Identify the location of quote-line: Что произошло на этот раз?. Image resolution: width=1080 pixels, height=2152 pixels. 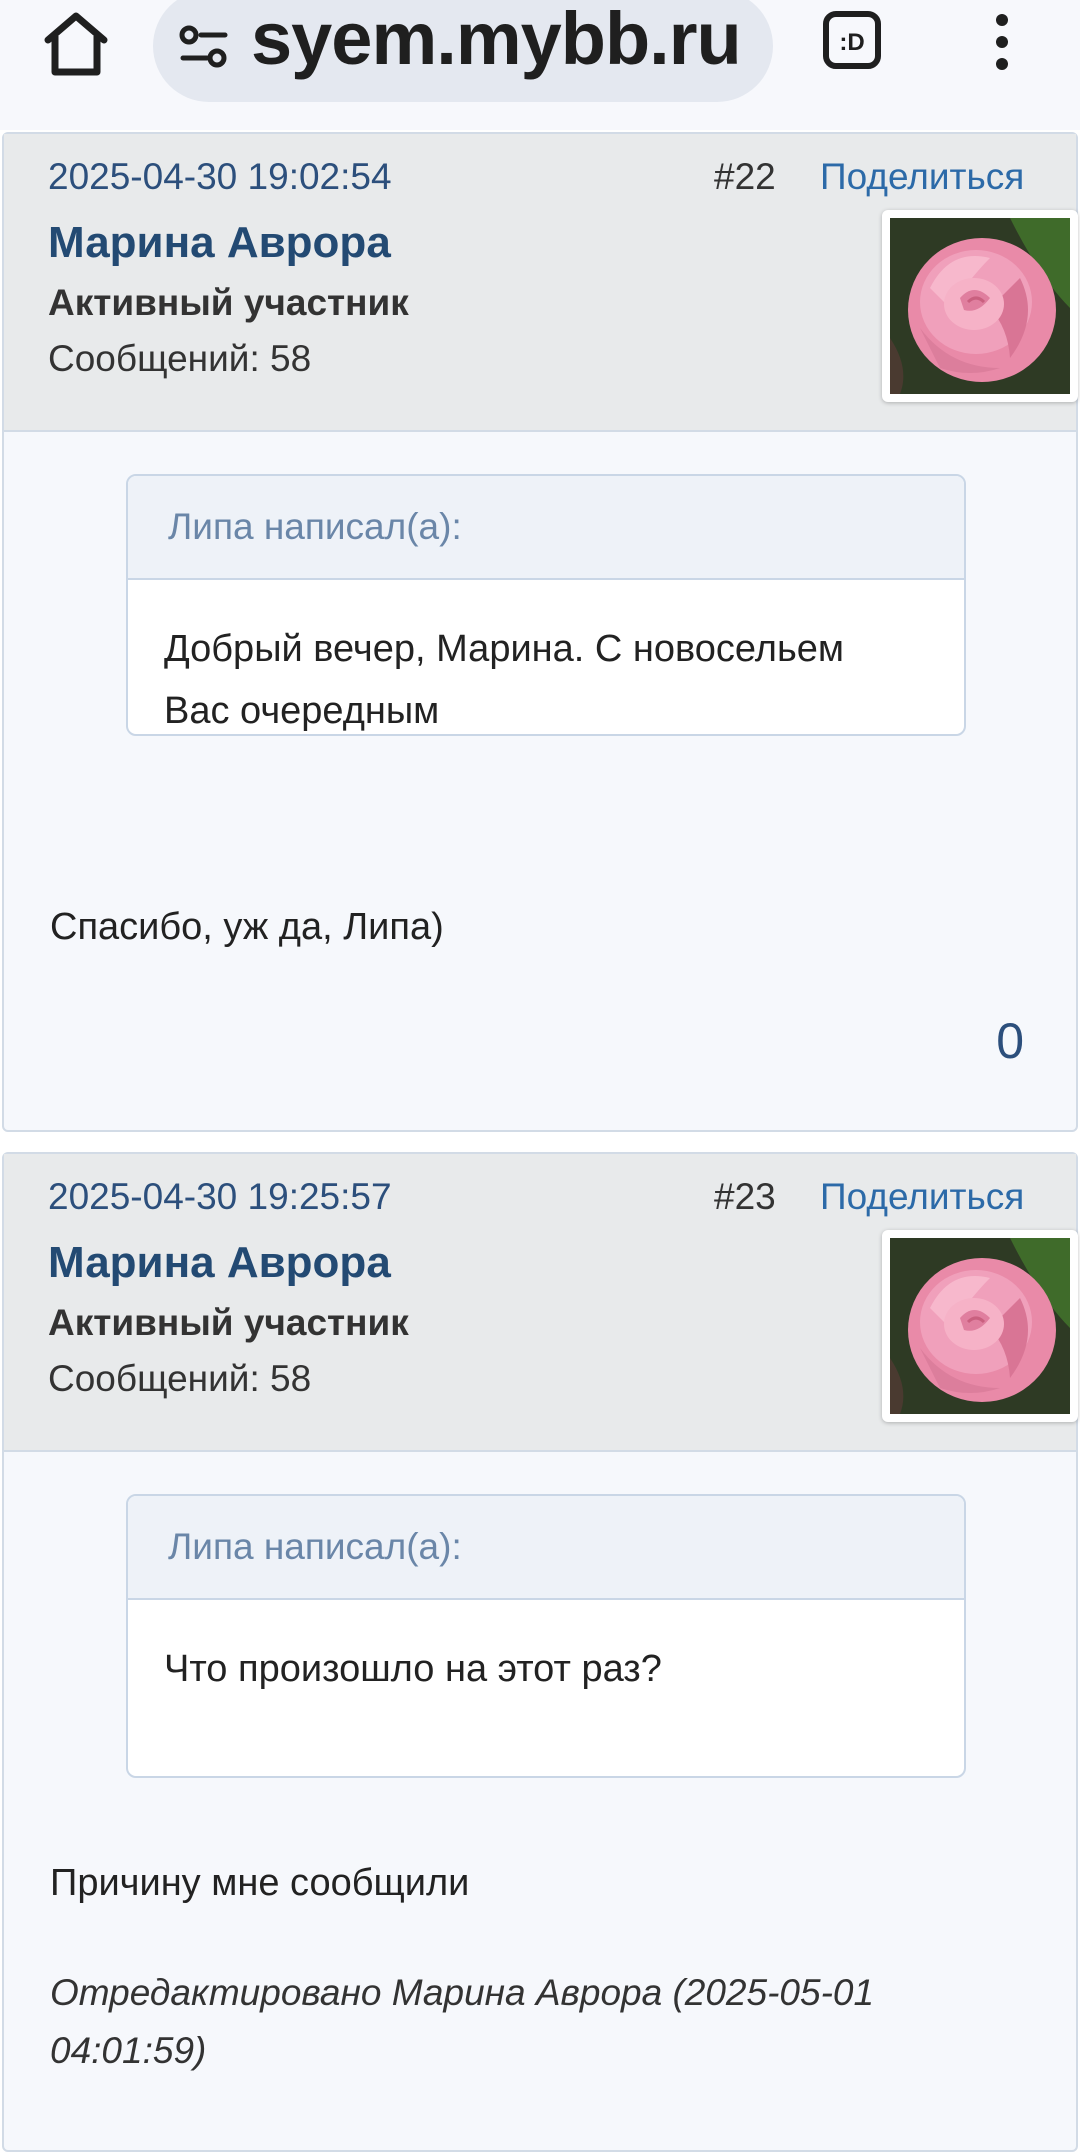
(413, 1669).